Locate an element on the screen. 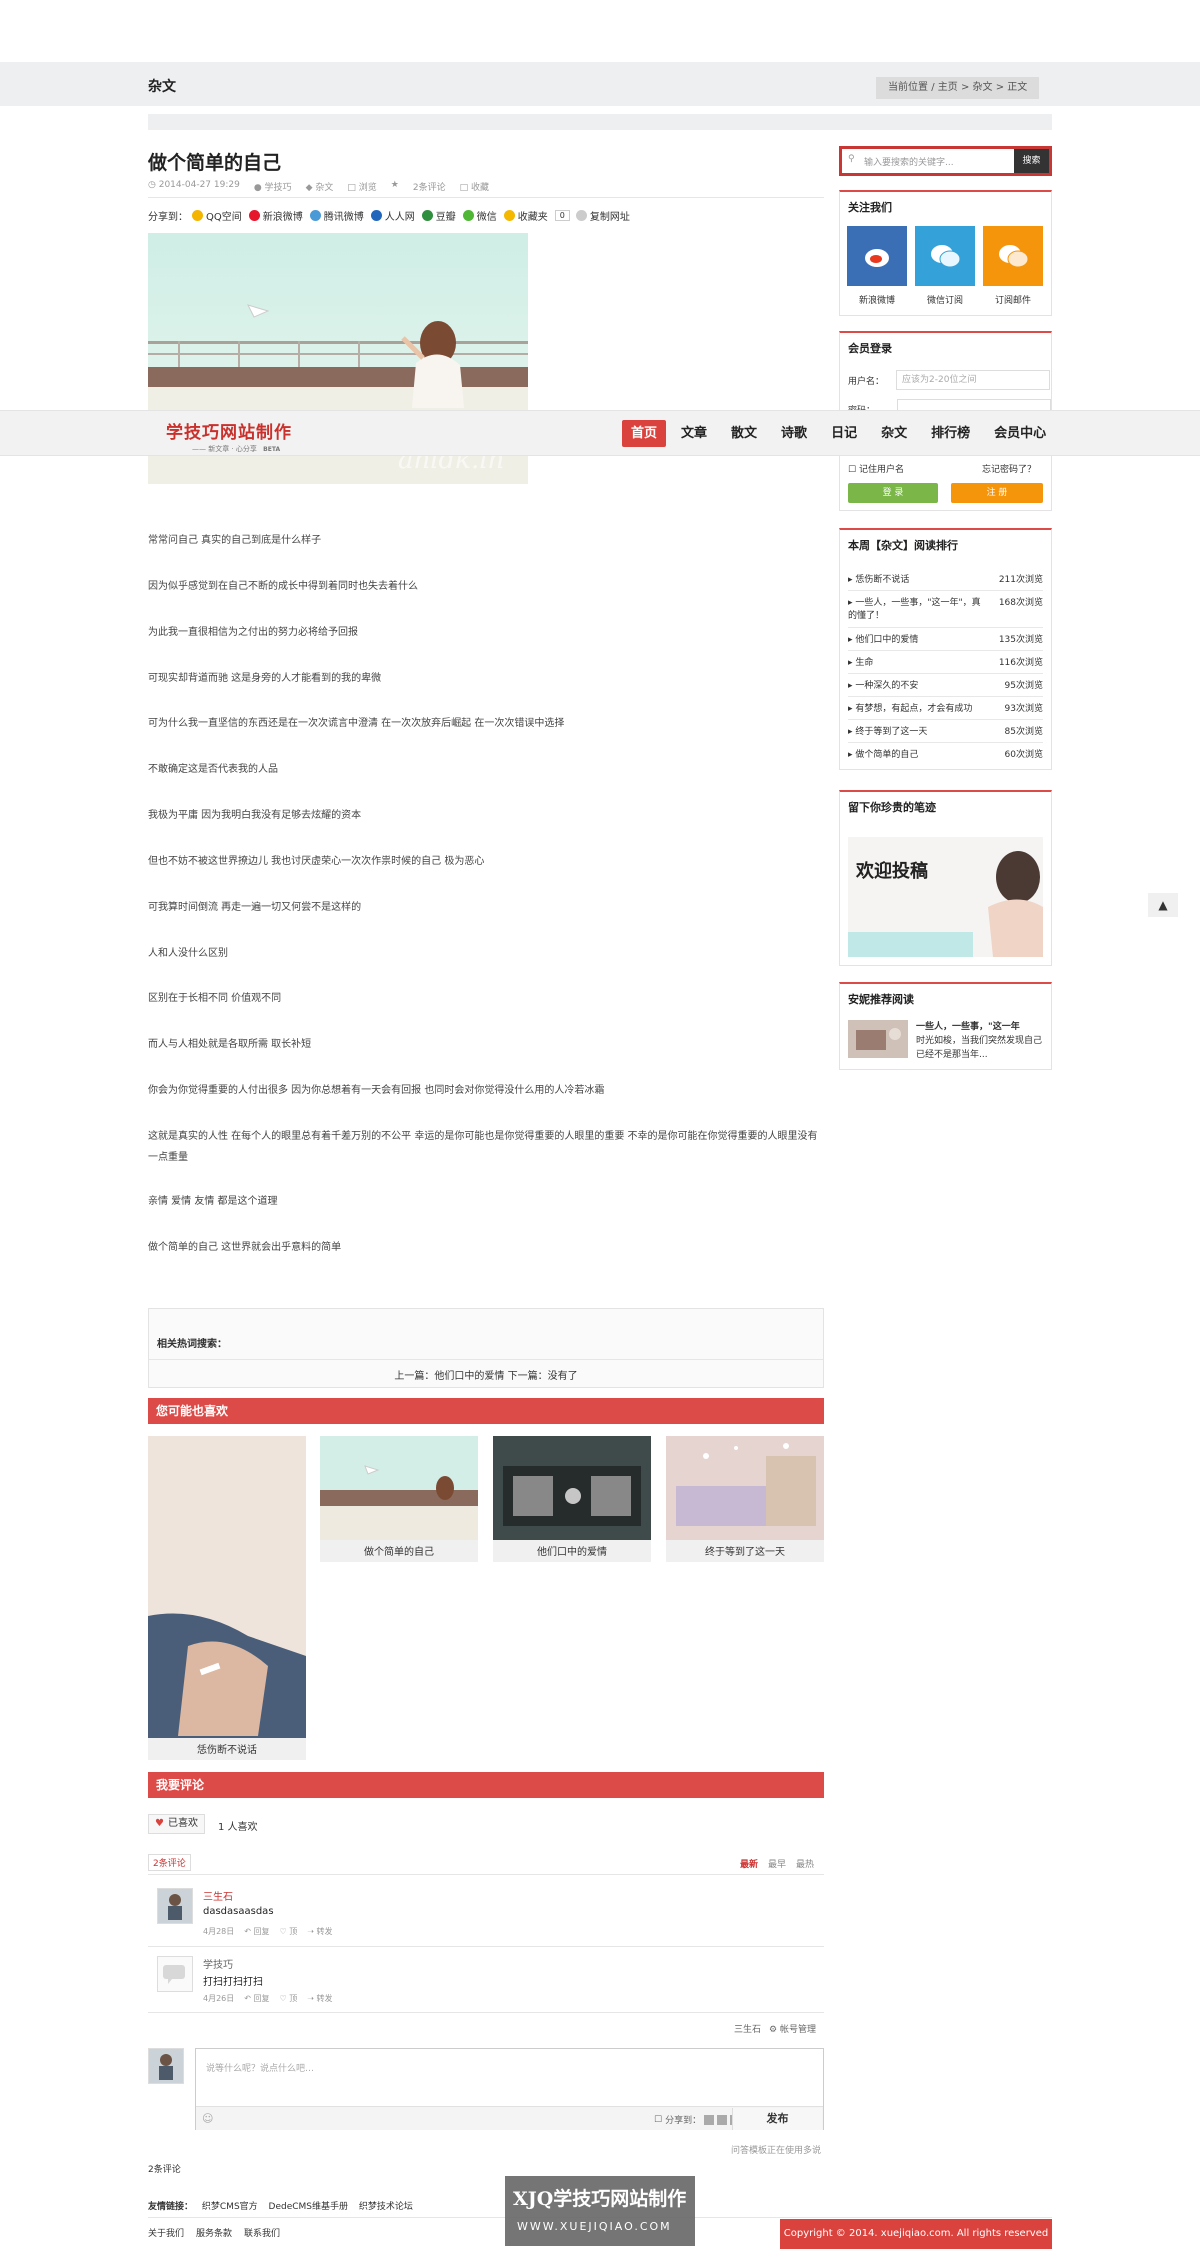  share-link: 新浪微博 is located at coordinates (275, 215).